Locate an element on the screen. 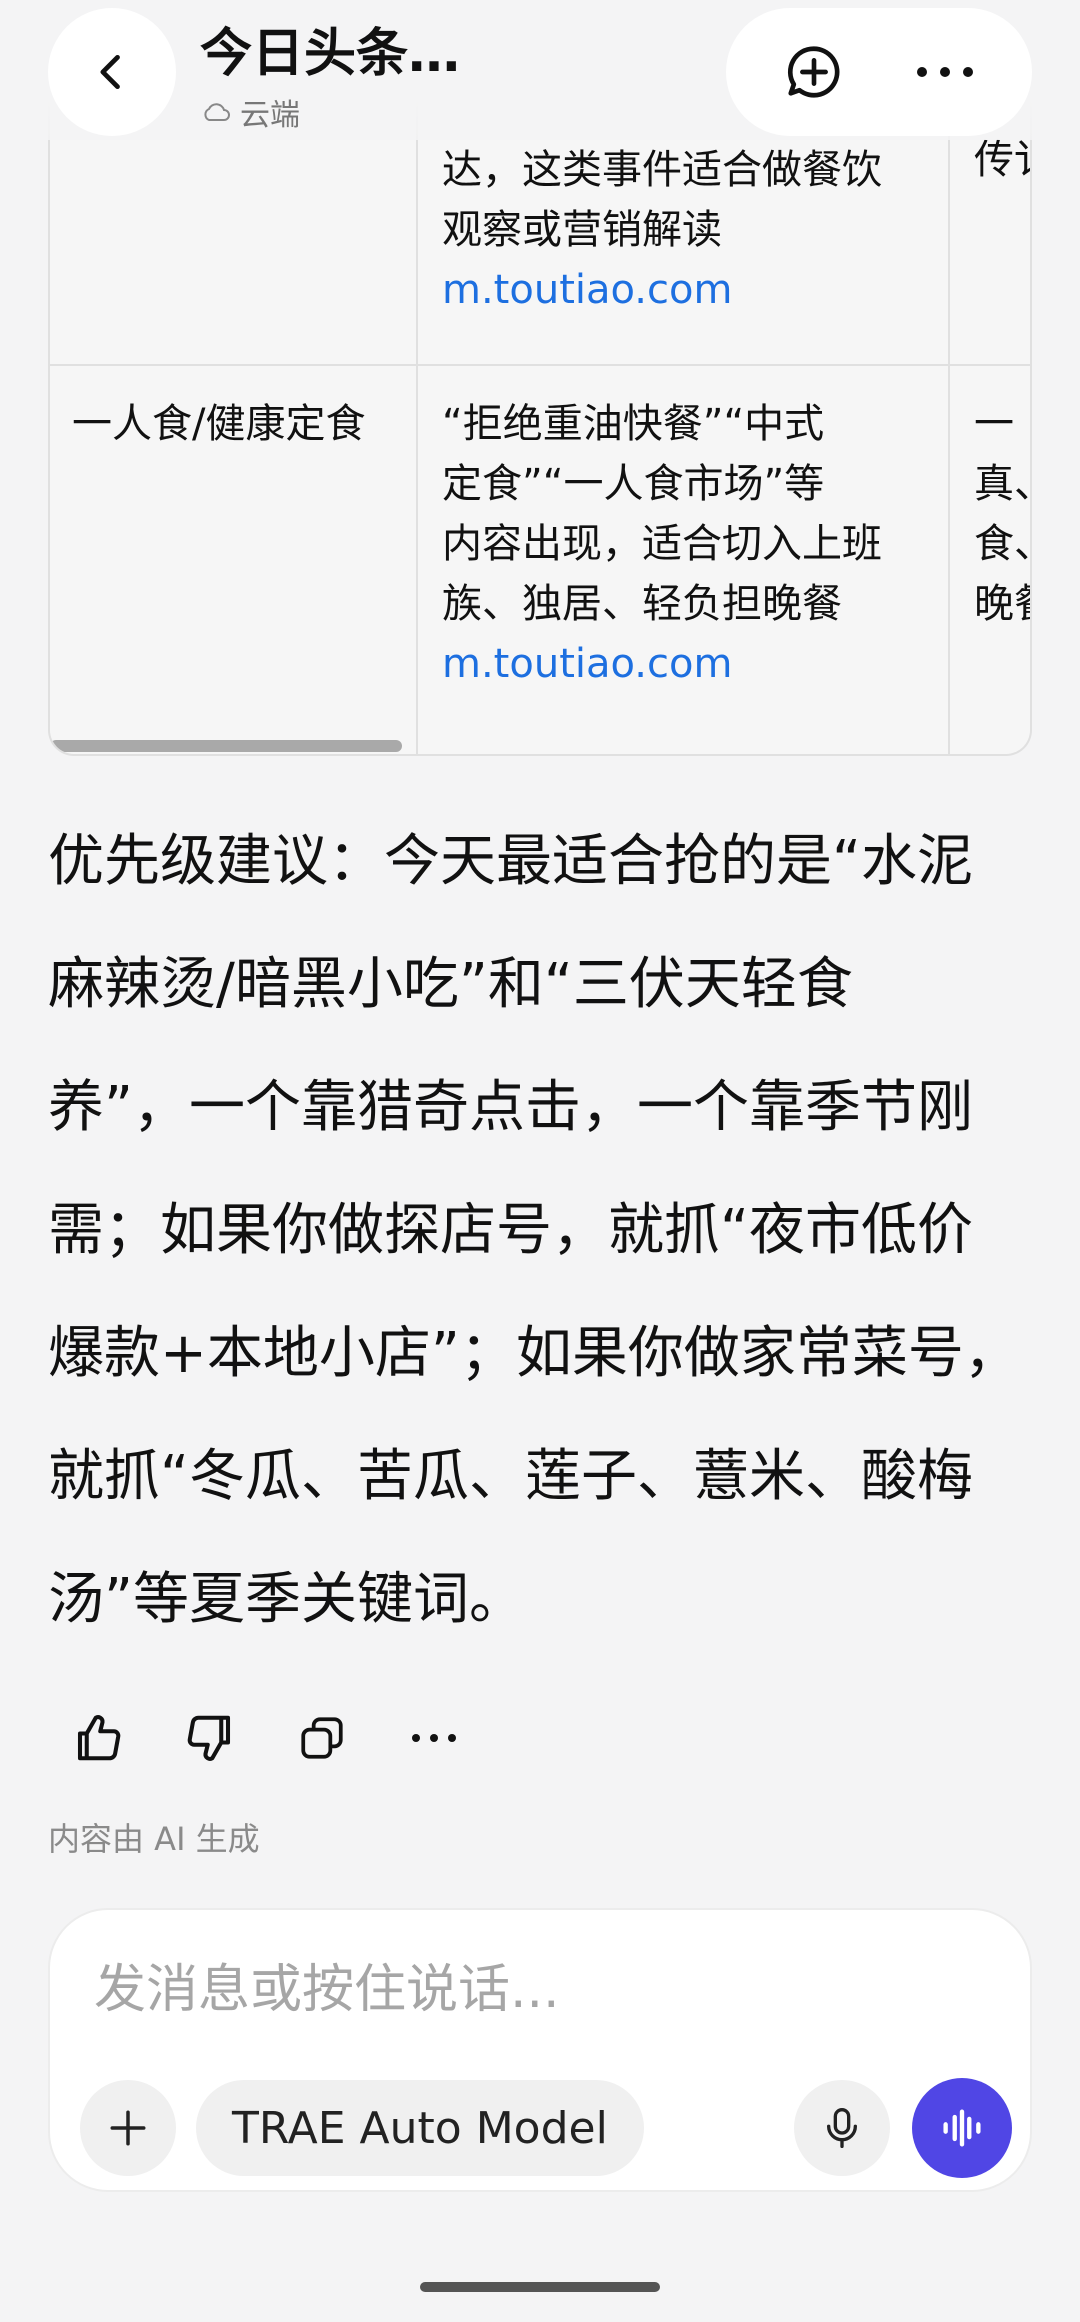 The height and width of the screenshot is (2322, 1080). message-actions is located at coordinates (266, 1738).